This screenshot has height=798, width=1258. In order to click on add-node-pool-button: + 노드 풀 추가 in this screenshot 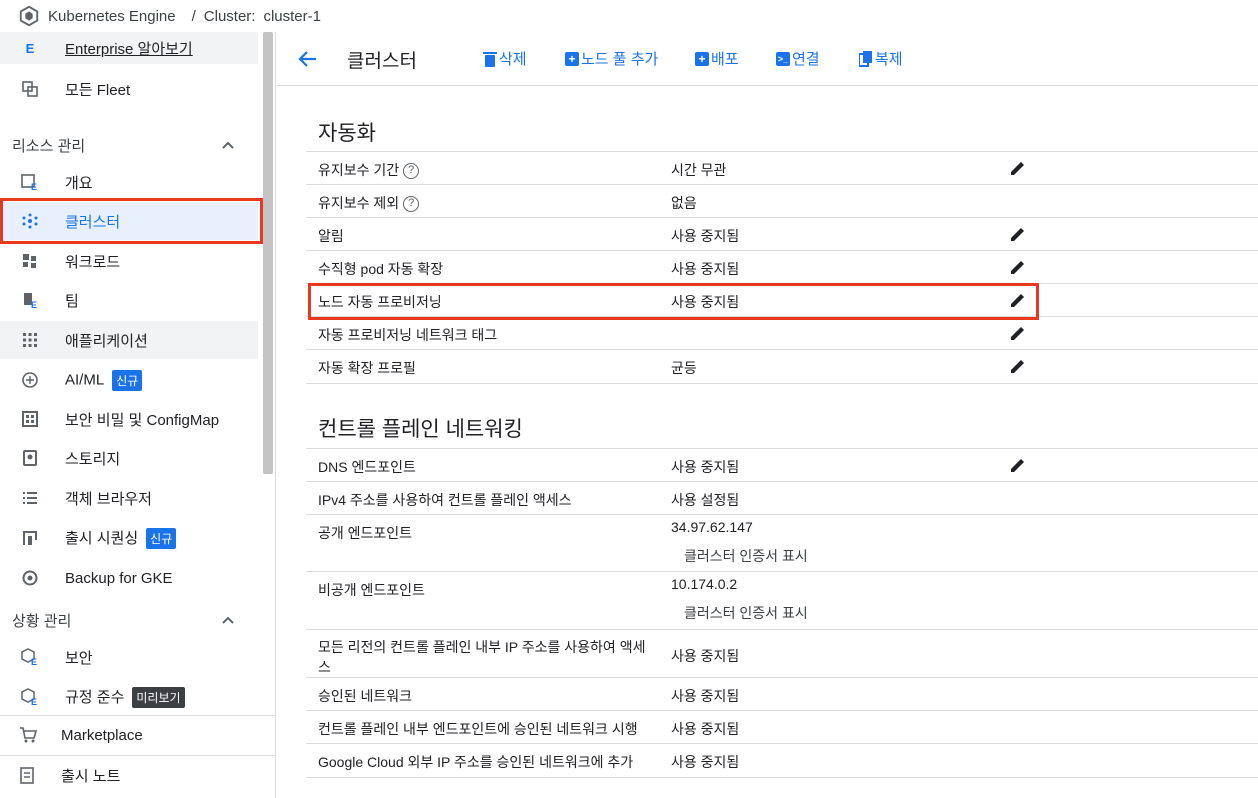, I will do `click(611, 58)`.